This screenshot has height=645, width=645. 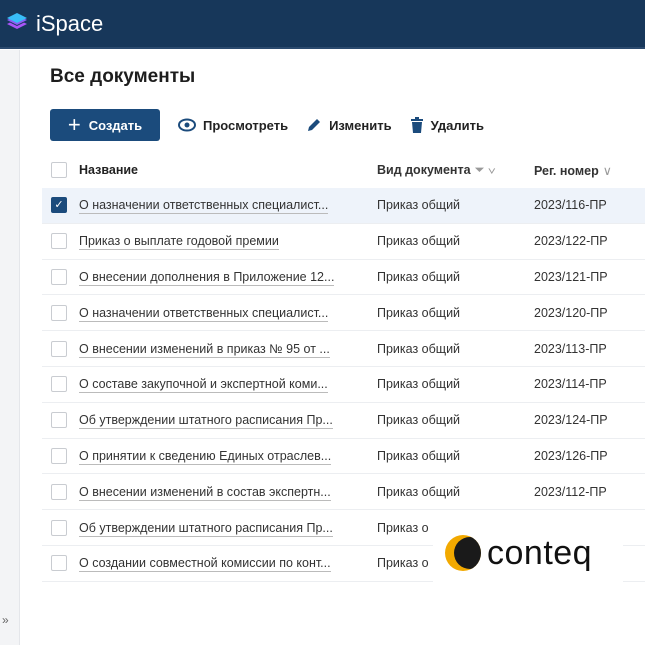 I want to click on view-label: Просмотреть, so click(x=246, y=125).